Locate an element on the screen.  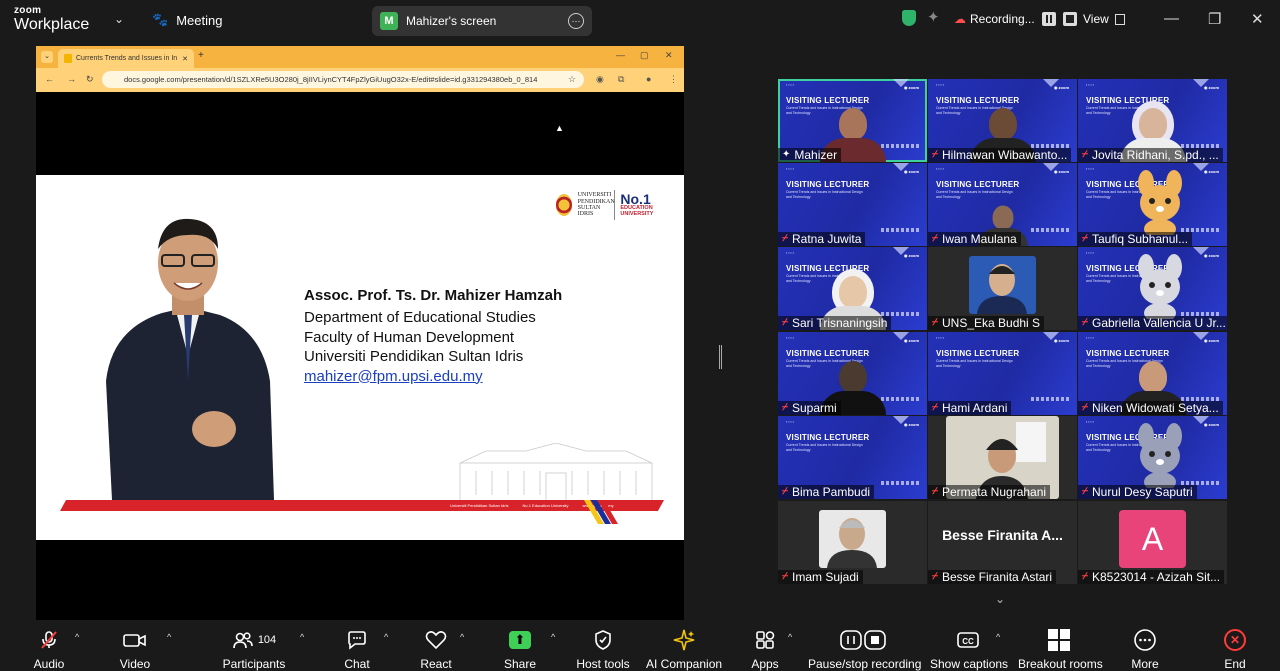
video-options-caret-icon: ^ is located at coordinates (169, 637).